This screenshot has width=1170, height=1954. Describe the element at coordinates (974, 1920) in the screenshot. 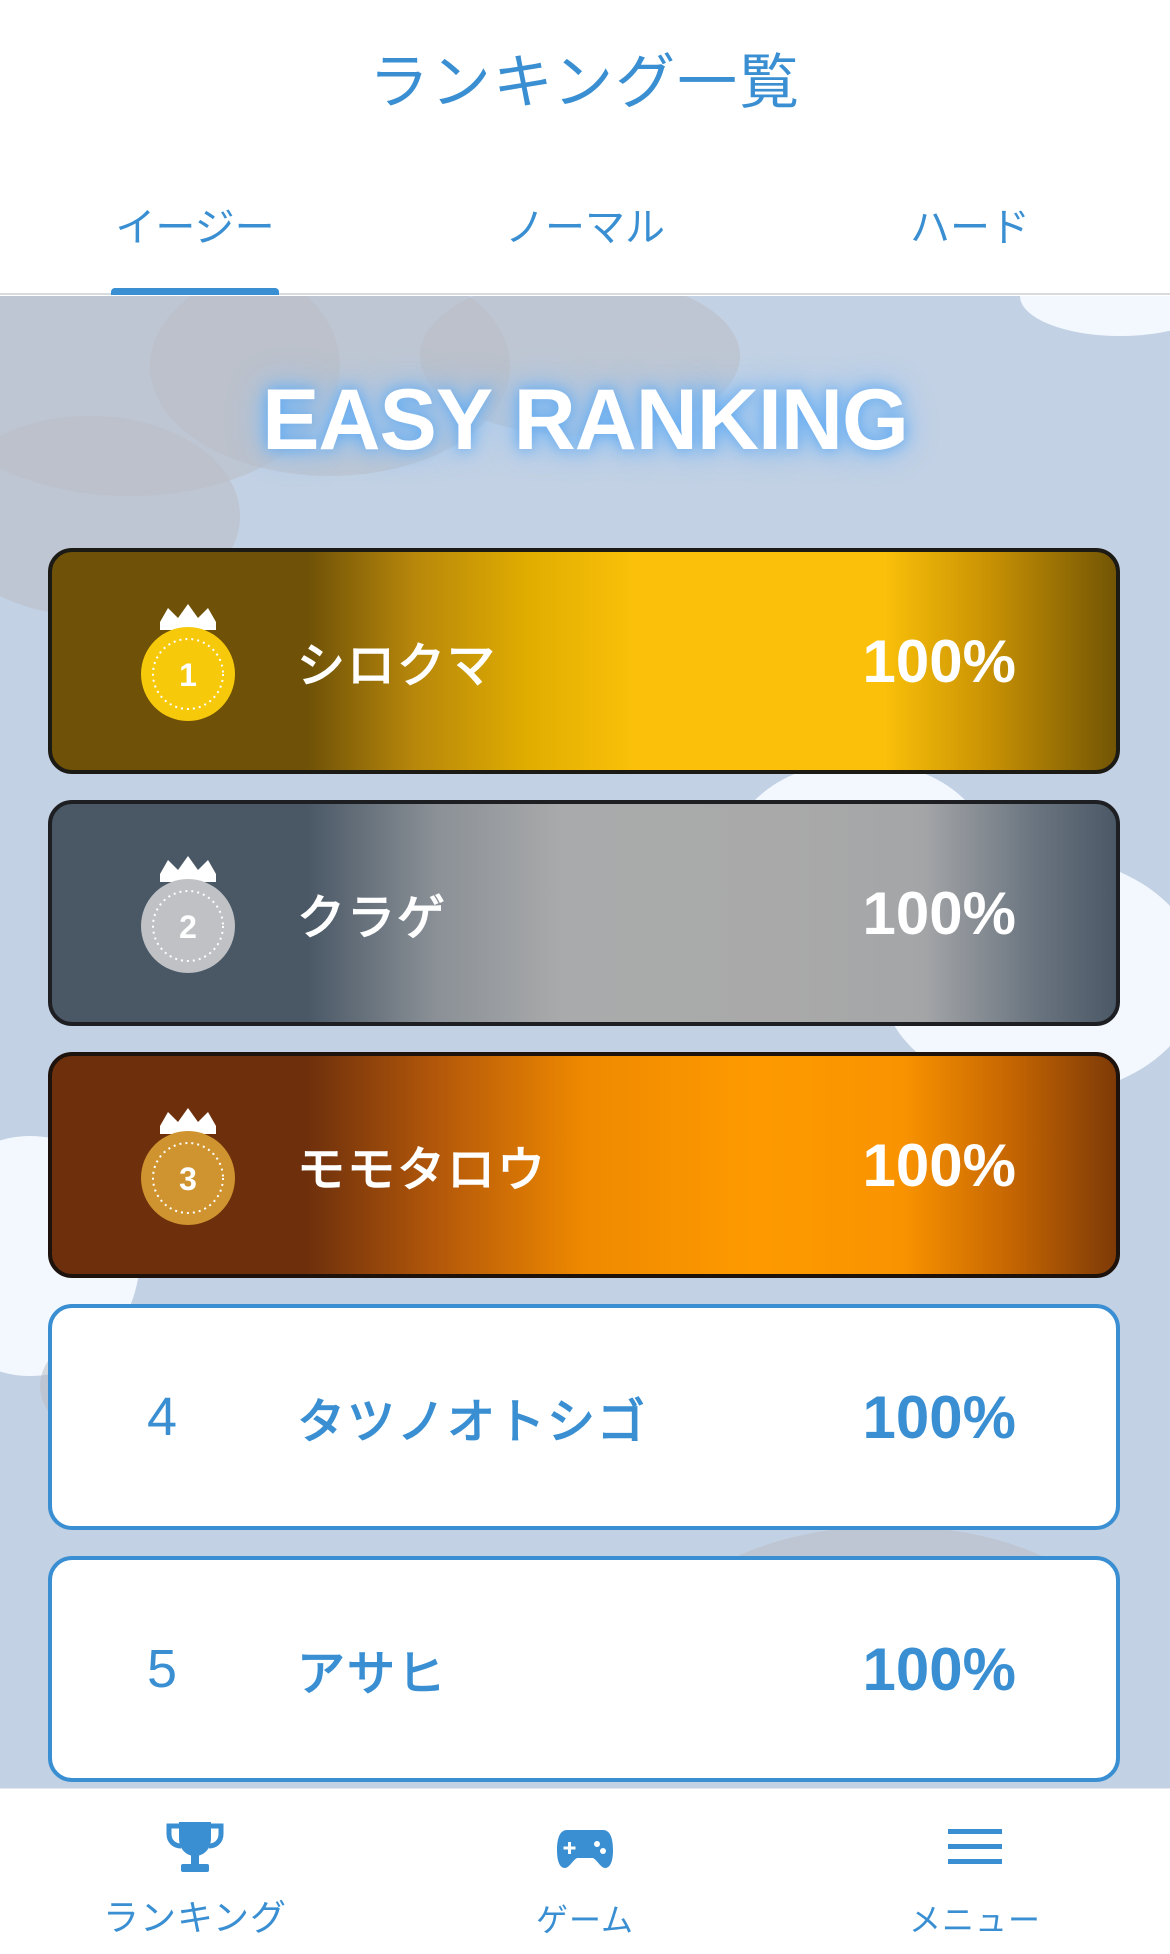

I see `nav-menu-label: メニュー` at that location.